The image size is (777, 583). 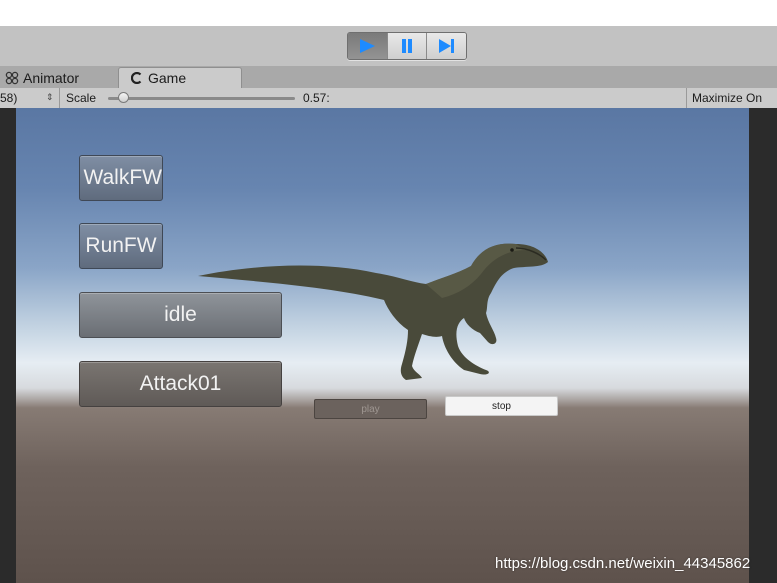 I want to click on tab-game: Game, so click(x=180, y=77).